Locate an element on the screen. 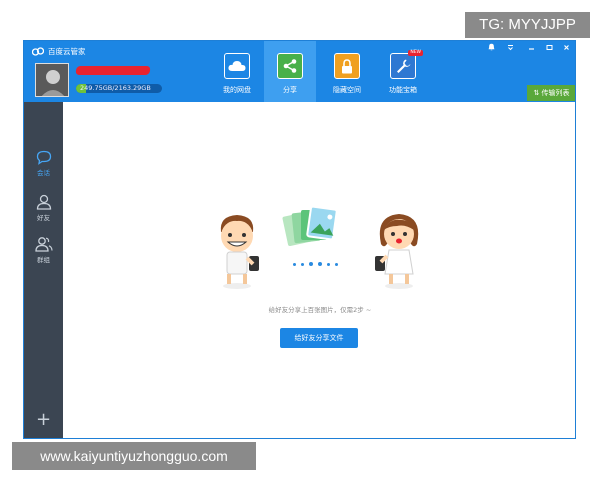 This screenshot has width=600, height=480. share-hint-text: 给好友分享上百张图片，仅需2步 ~ is located at coordinates (320, 310).